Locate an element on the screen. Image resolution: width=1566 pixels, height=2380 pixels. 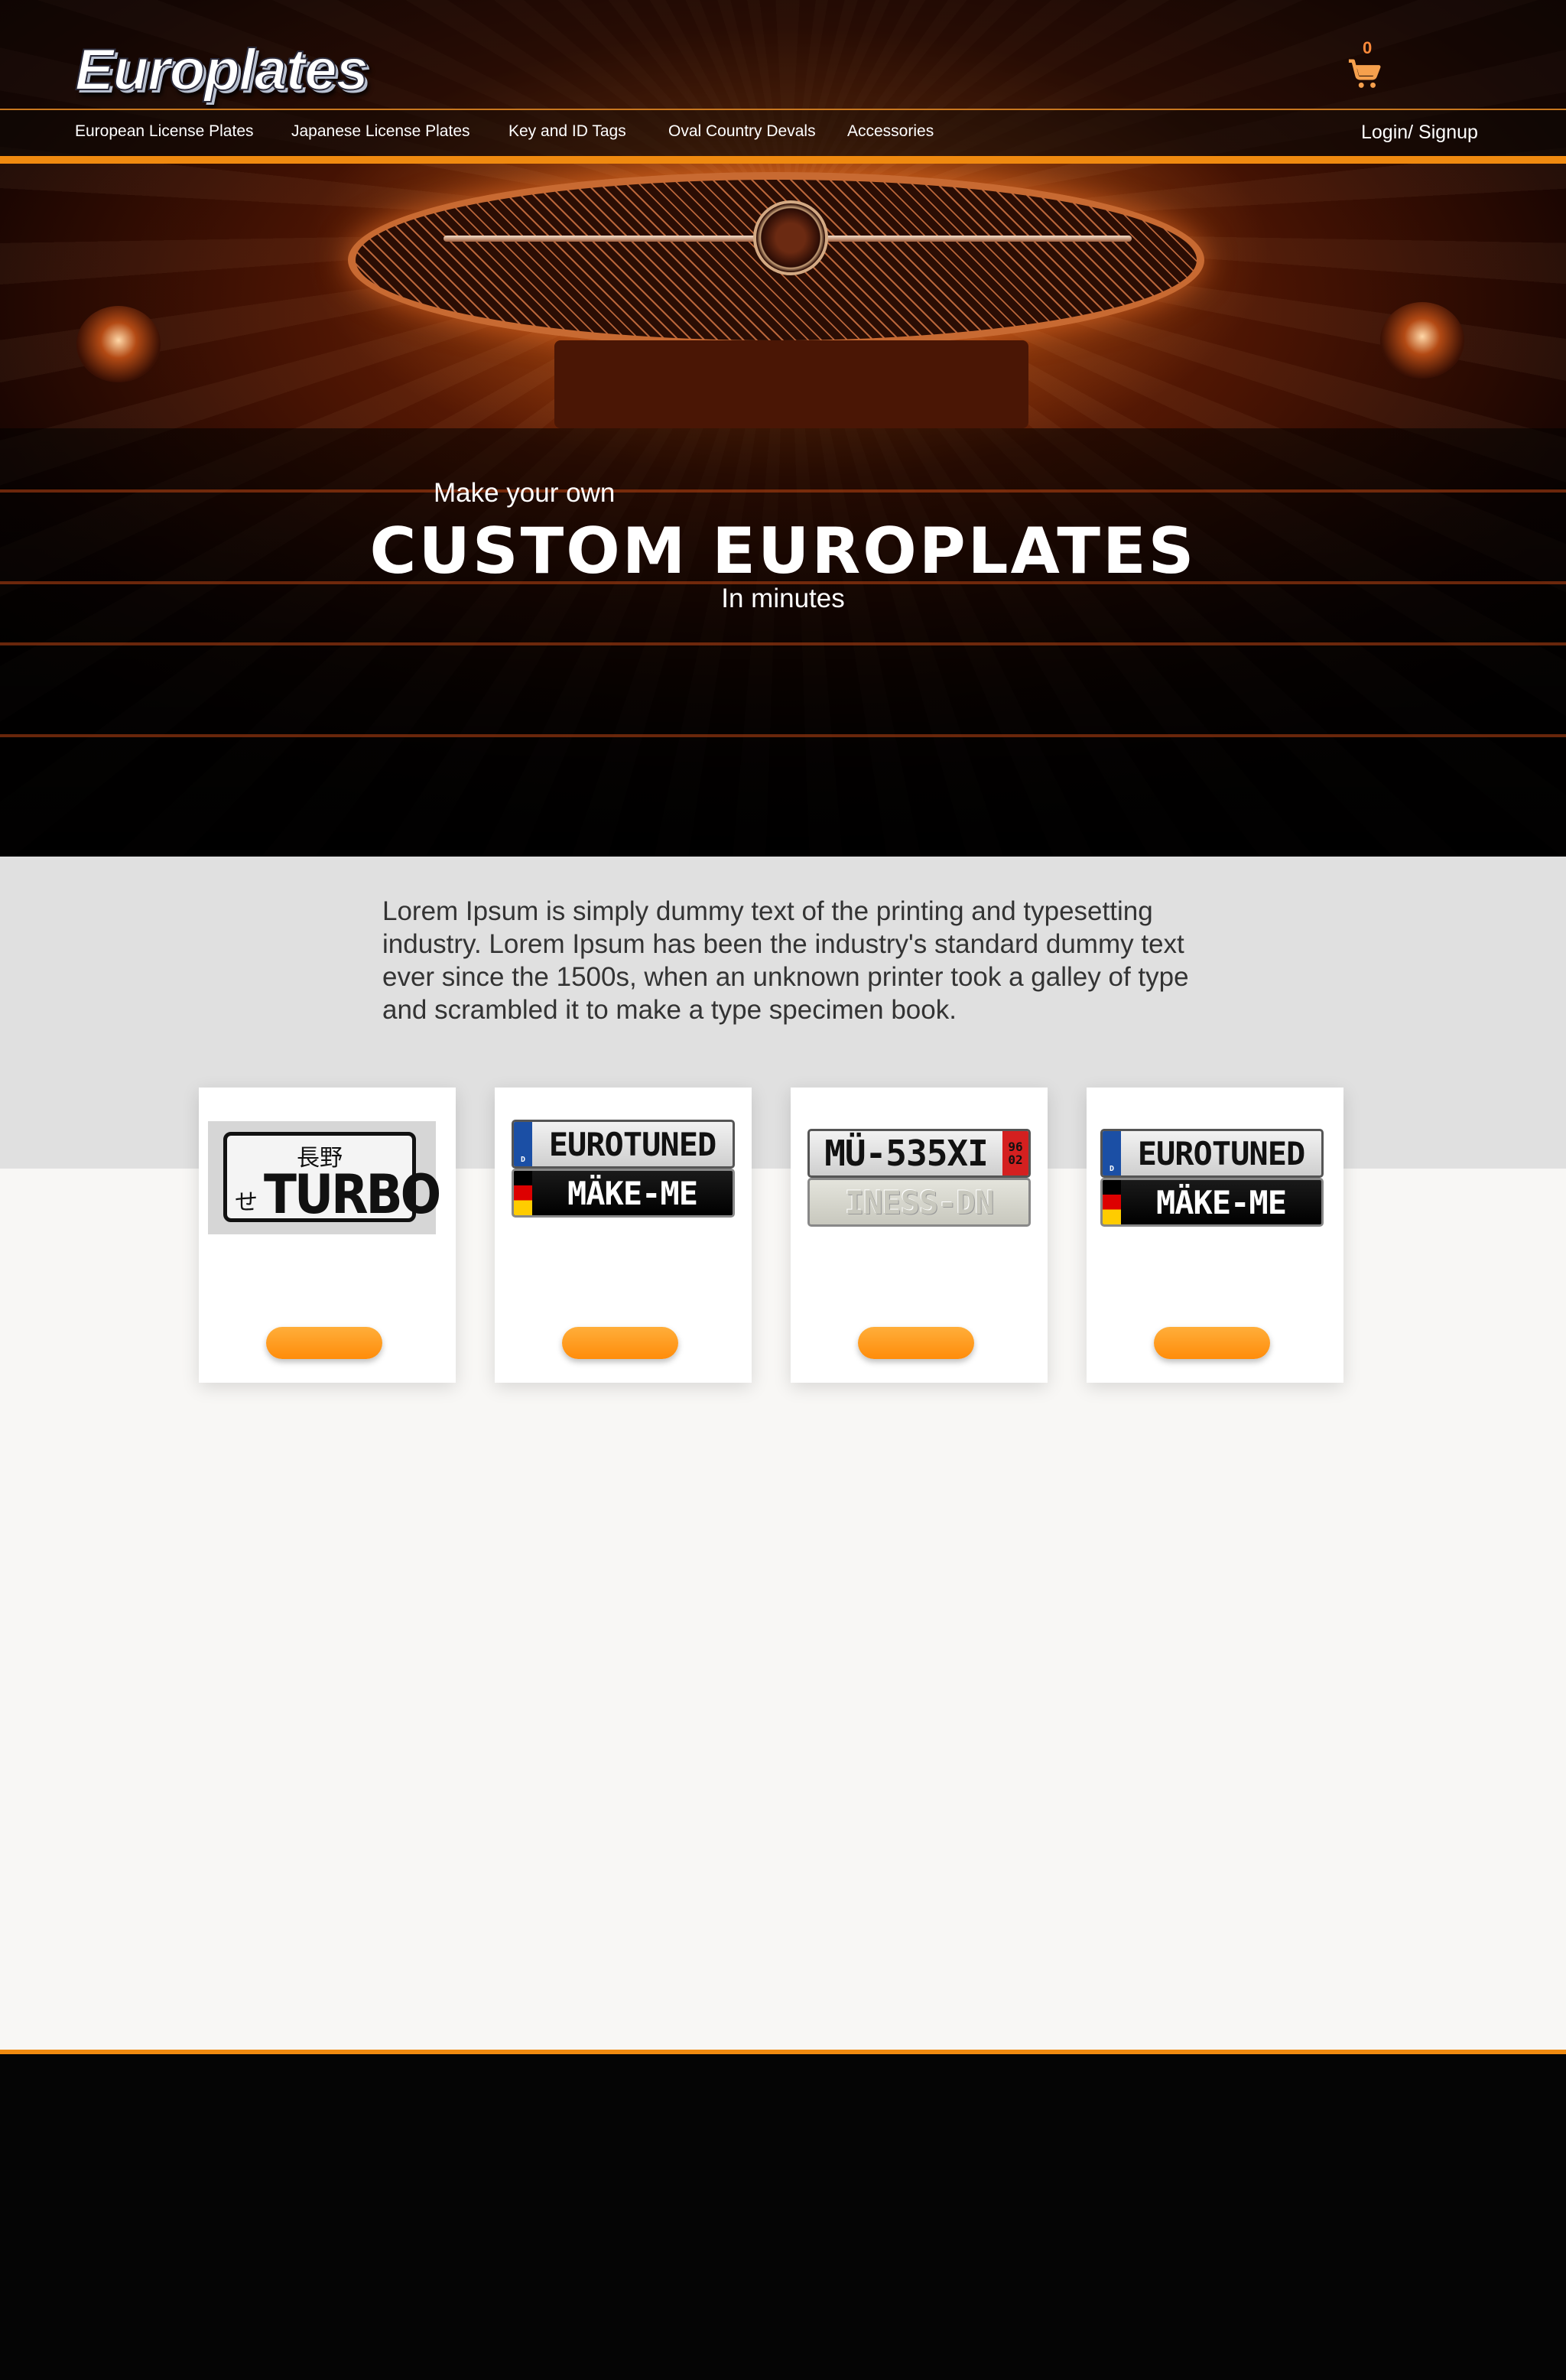
site-logo: Europlates is located at coordinates (222, 70).